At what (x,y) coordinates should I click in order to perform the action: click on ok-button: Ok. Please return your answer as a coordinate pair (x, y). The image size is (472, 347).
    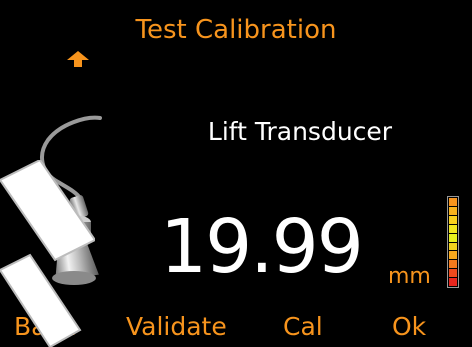
    Looking at the image, I should click on (409, 327).